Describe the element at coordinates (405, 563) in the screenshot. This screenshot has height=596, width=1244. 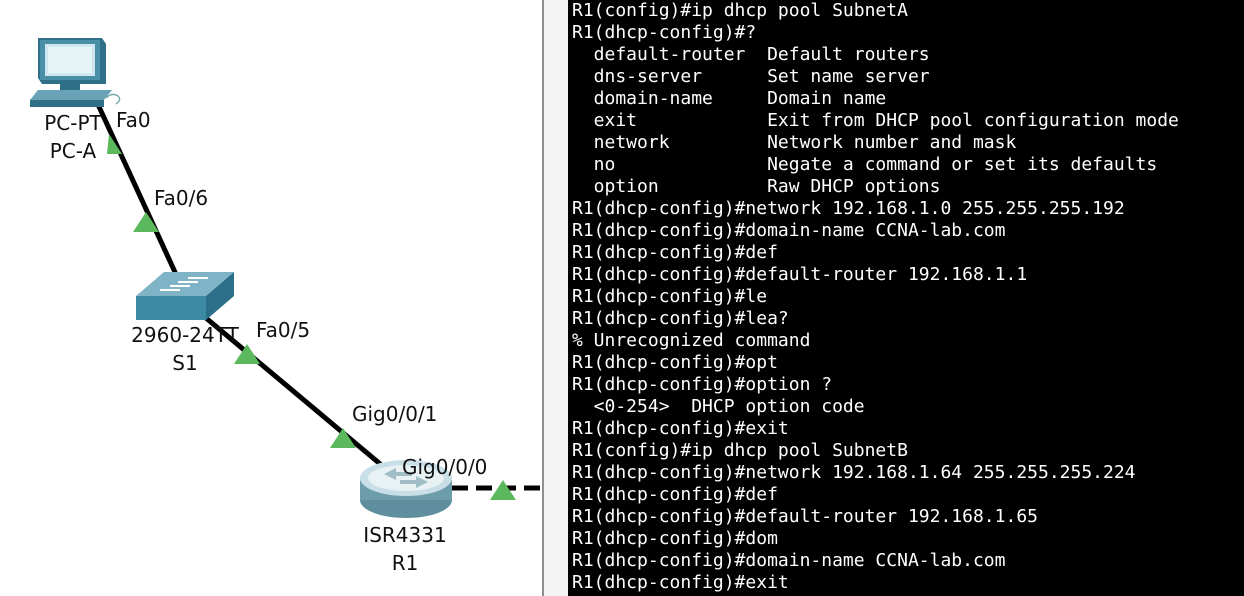
I see `router-name-label: R1` at that location.